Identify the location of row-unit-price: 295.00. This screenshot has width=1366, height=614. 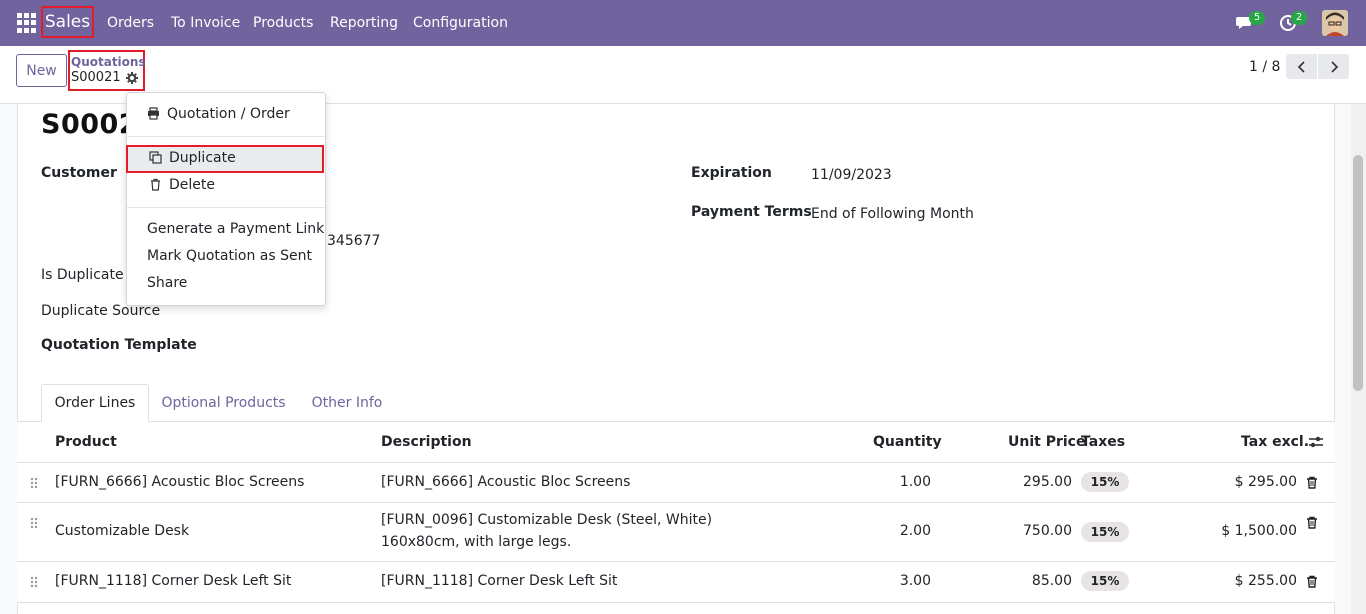
(1022, 482).